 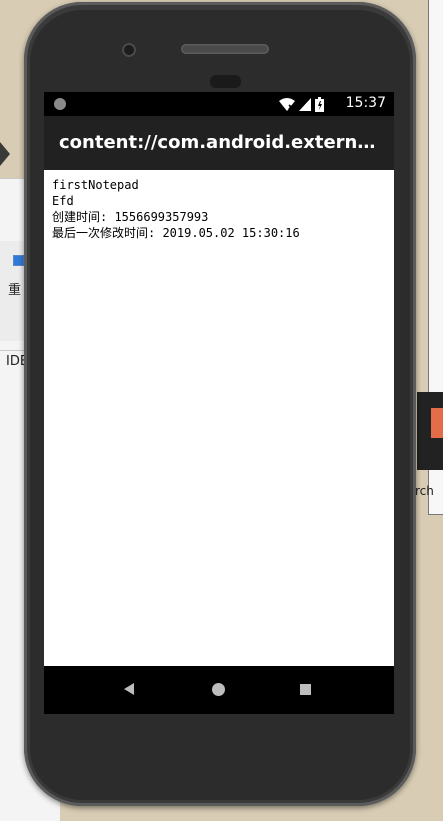 I want to click on battery-icon, so click(x=319, y=104).